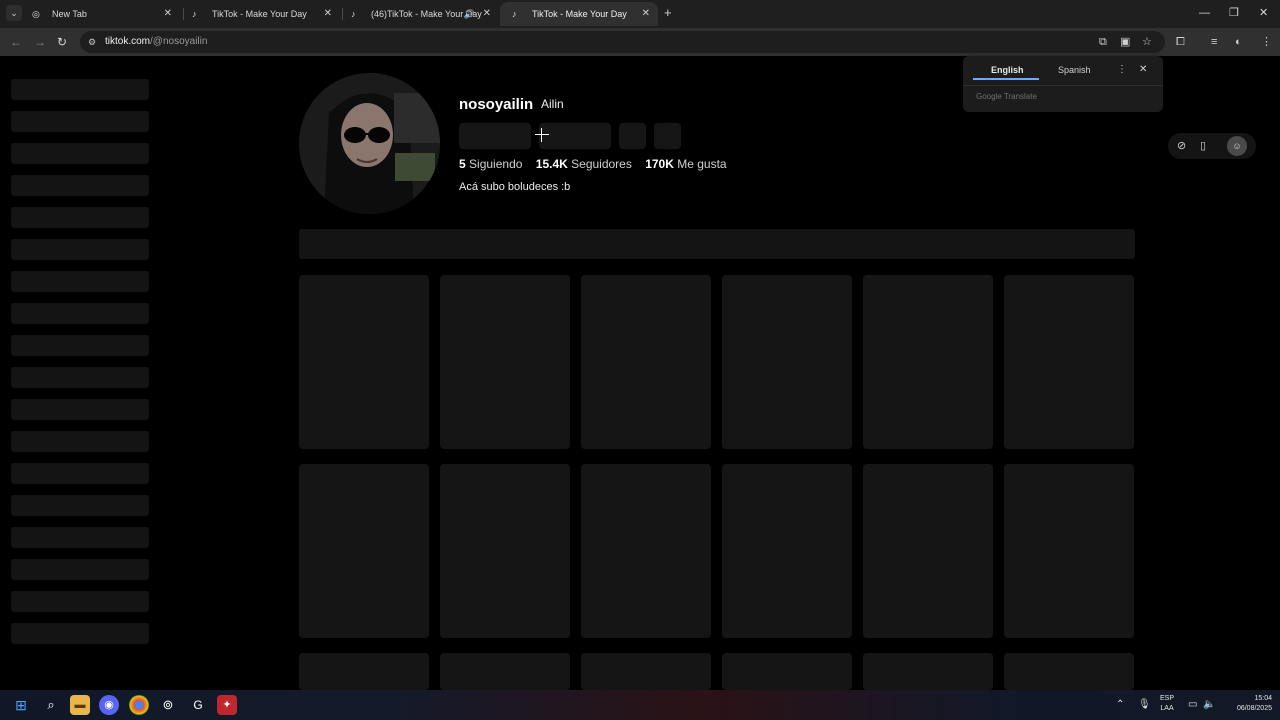 The width and height of the screenshot is (1280, 720). What do you see at coordinates (584, 164) in the screenshot?
I see `followers-stat: 15.4K Seguidores` at bounding box center [584, 164].